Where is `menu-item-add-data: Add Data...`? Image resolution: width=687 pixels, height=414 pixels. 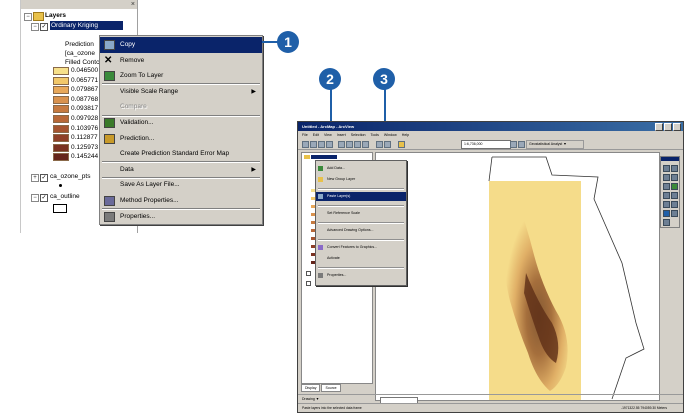 menu-item-add-data: Add Data... is located at coordinates (361, 168).